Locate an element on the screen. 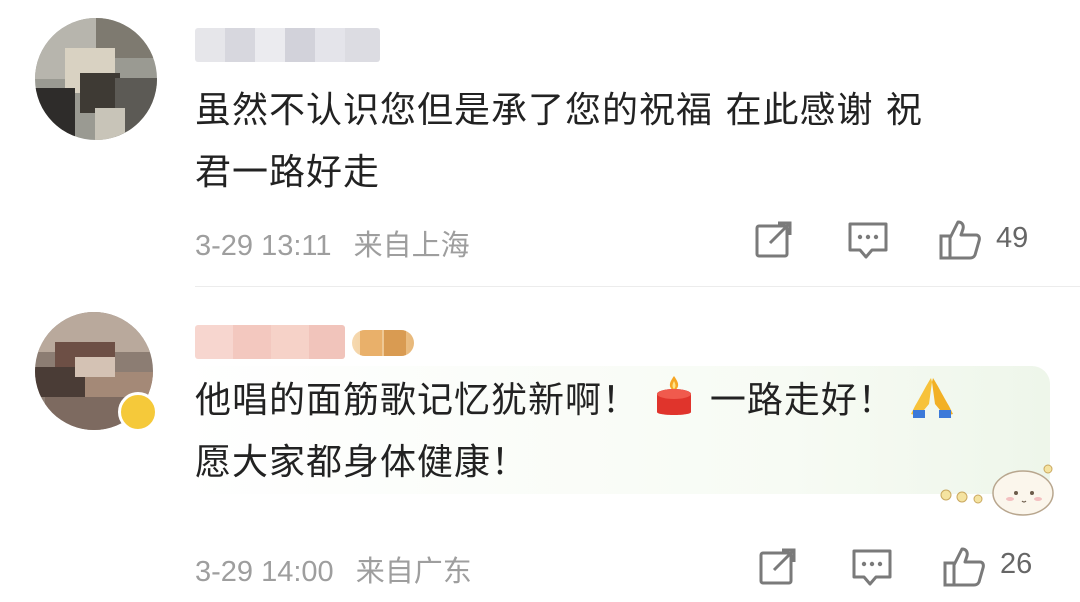 This screenshot has height=602, width=1080. divider is located at coordinates (637, 286).